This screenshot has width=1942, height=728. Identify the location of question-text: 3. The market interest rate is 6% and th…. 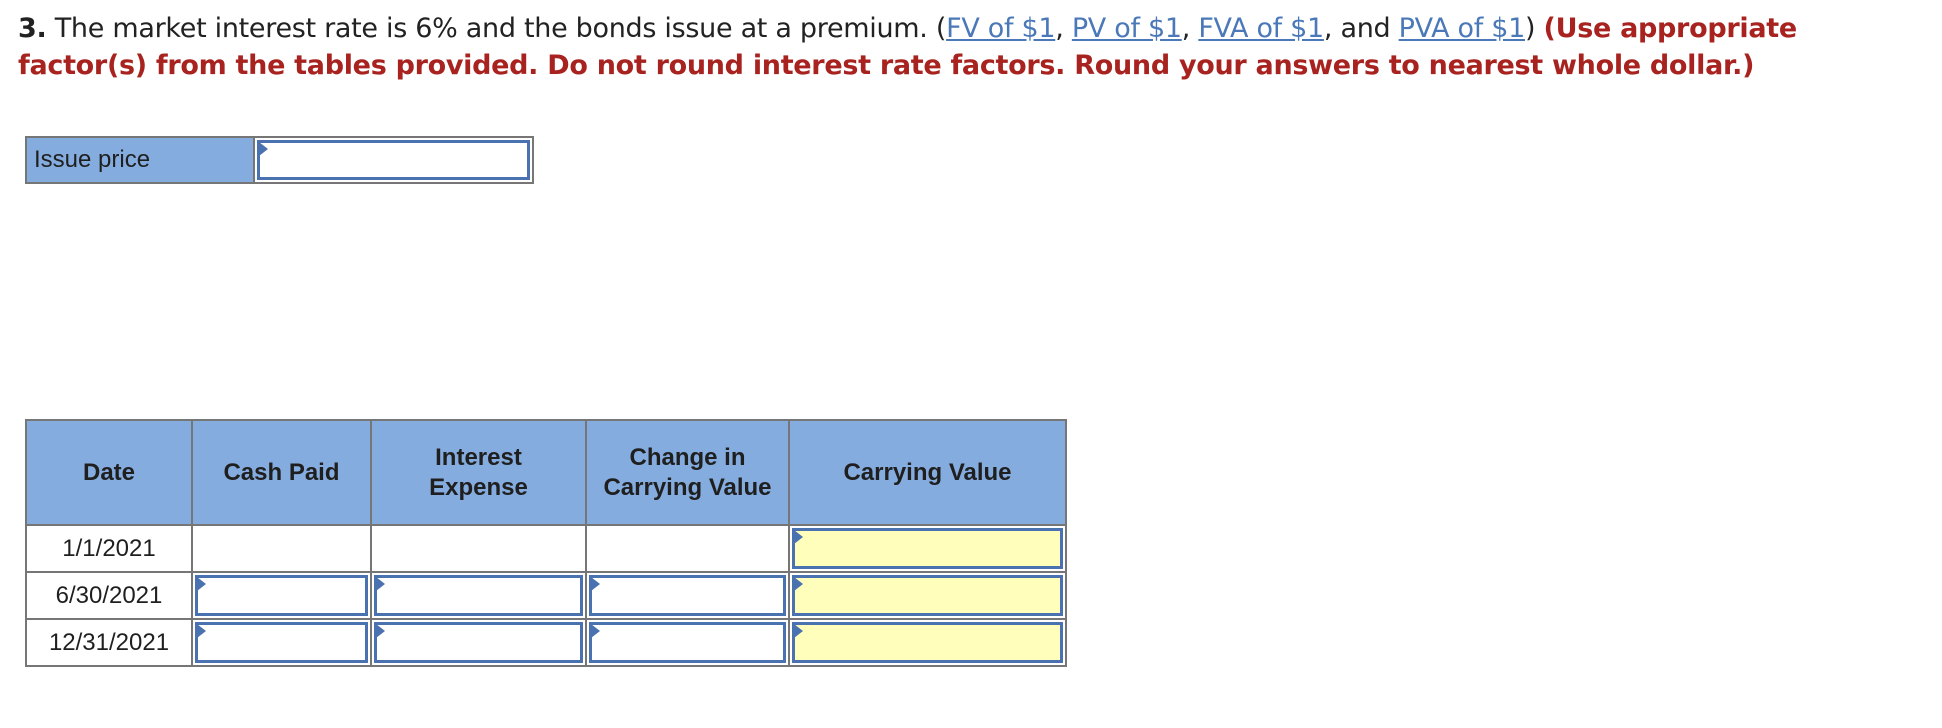
(968, 47).